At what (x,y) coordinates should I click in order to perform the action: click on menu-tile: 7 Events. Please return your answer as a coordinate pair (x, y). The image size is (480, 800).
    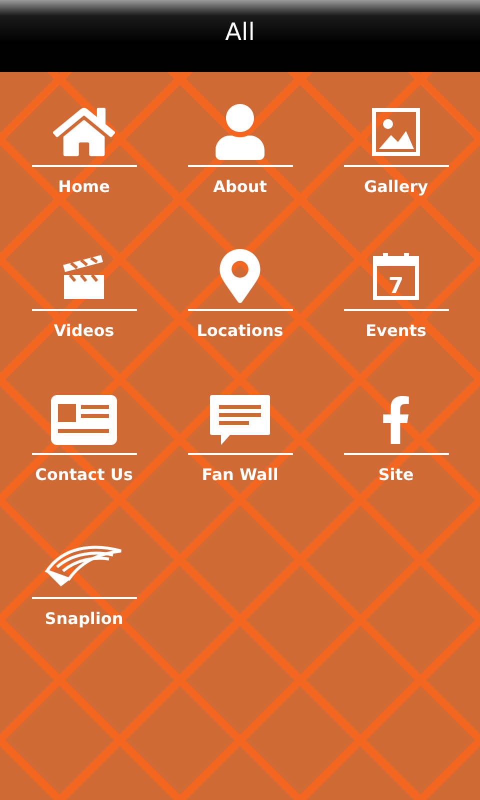
    Looking at the image, I should click on (396, 309).